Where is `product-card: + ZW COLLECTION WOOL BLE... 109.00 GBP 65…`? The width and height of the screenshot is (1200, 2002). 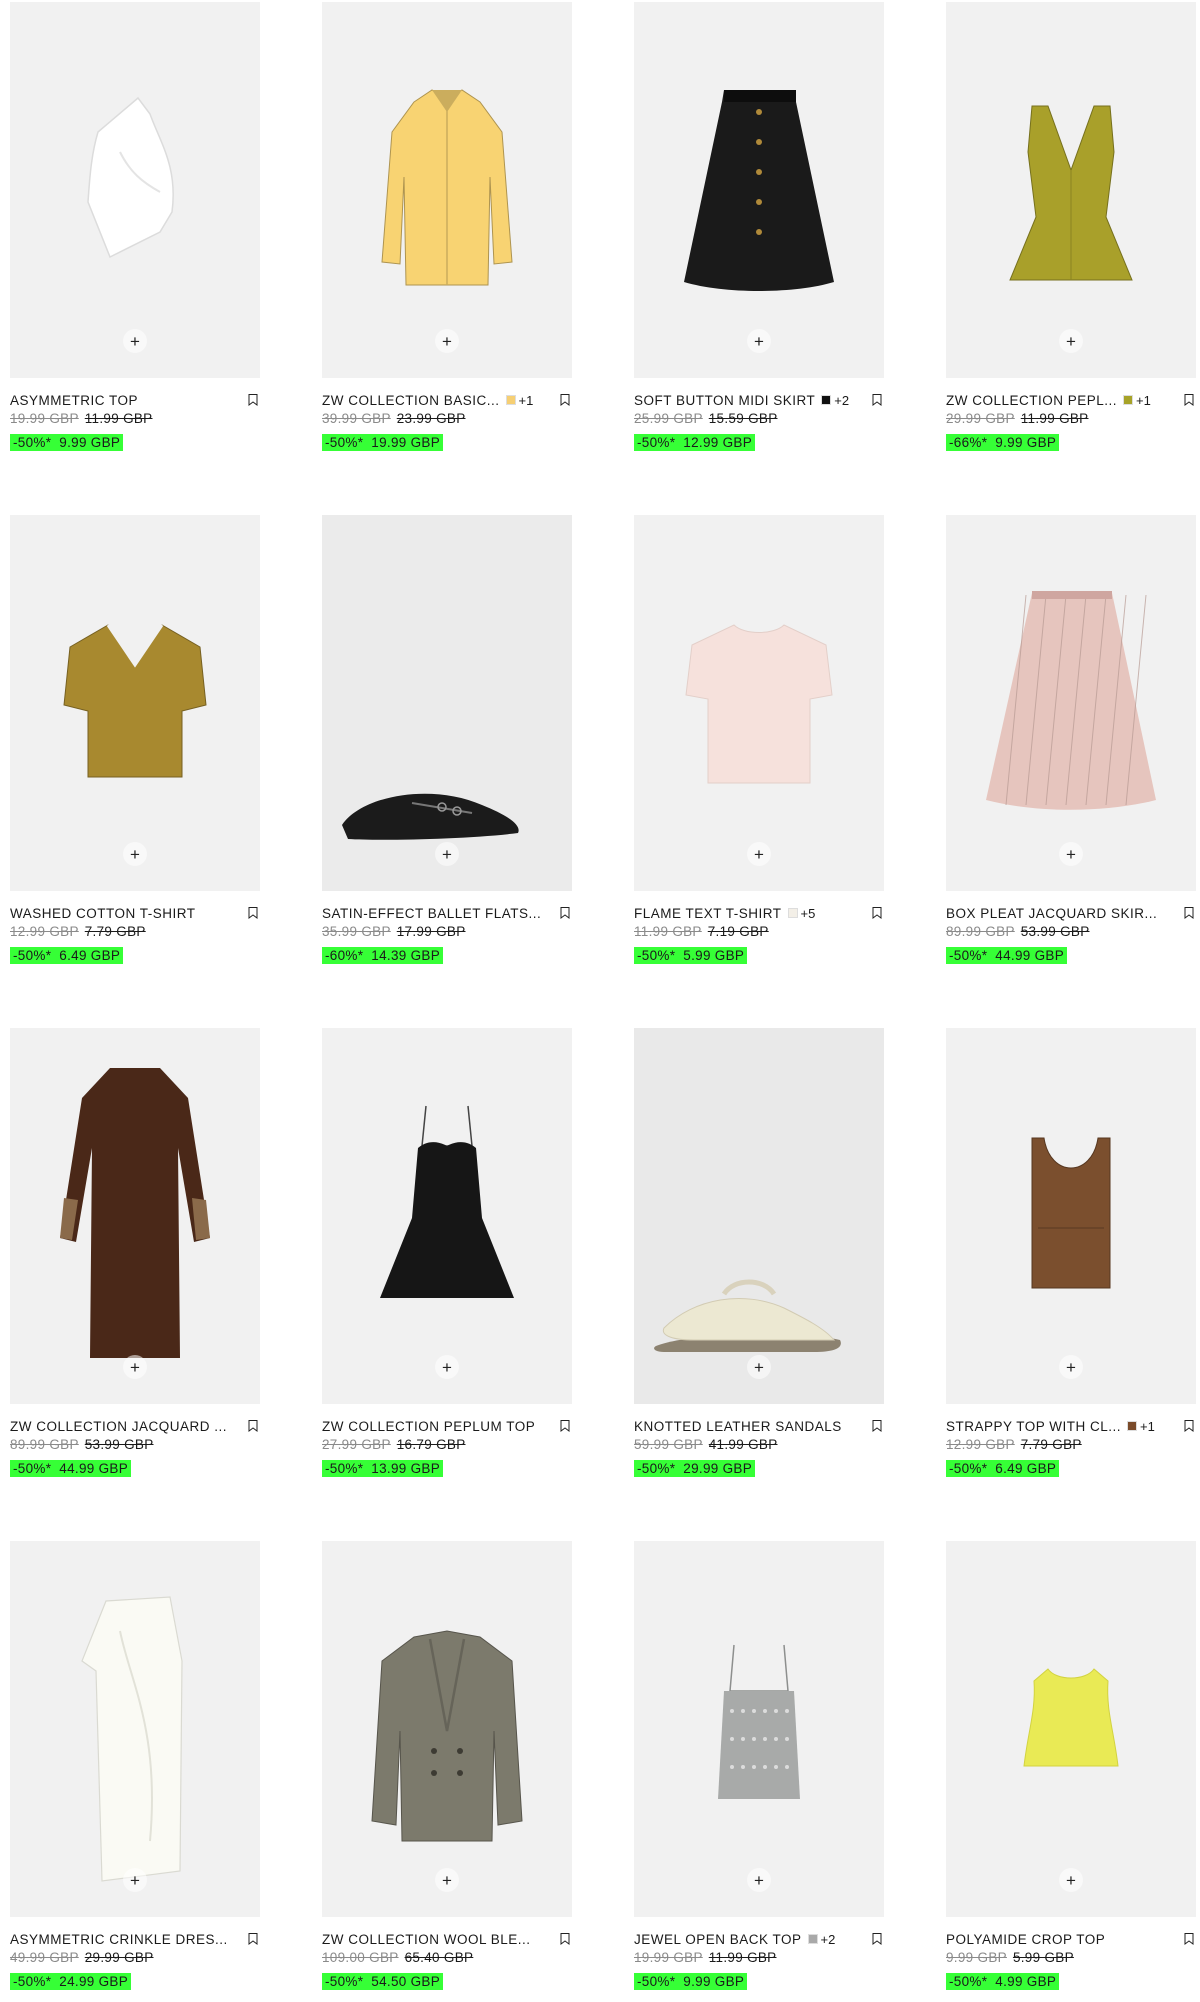 product-card: + ZW COLLECTION WOOL BLE... 109.00 GBP 65… is located at coordinates (447, 1766).